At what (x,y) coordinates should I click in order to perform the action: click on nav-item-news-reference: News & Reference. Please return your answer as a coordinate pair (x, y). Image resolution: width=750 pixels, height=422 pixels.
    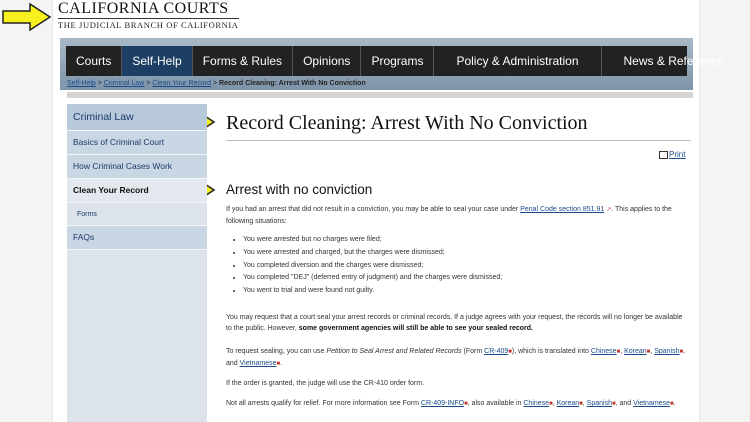
    Looking at the image, I should click on (674, 61).